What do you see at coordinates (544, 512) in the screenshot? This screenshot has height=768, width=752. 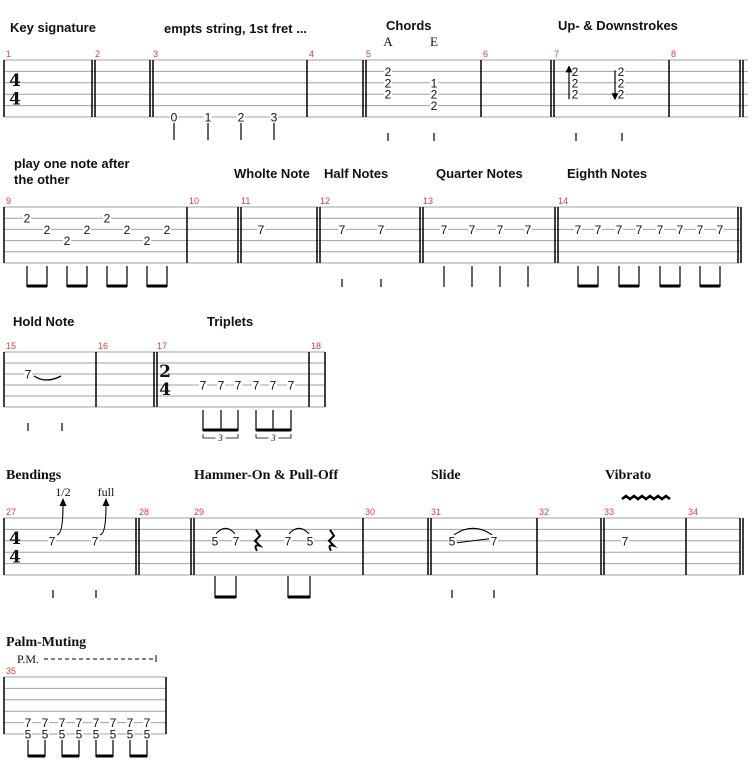 I see `bar-number: 32` at bounding box center [544, 512].